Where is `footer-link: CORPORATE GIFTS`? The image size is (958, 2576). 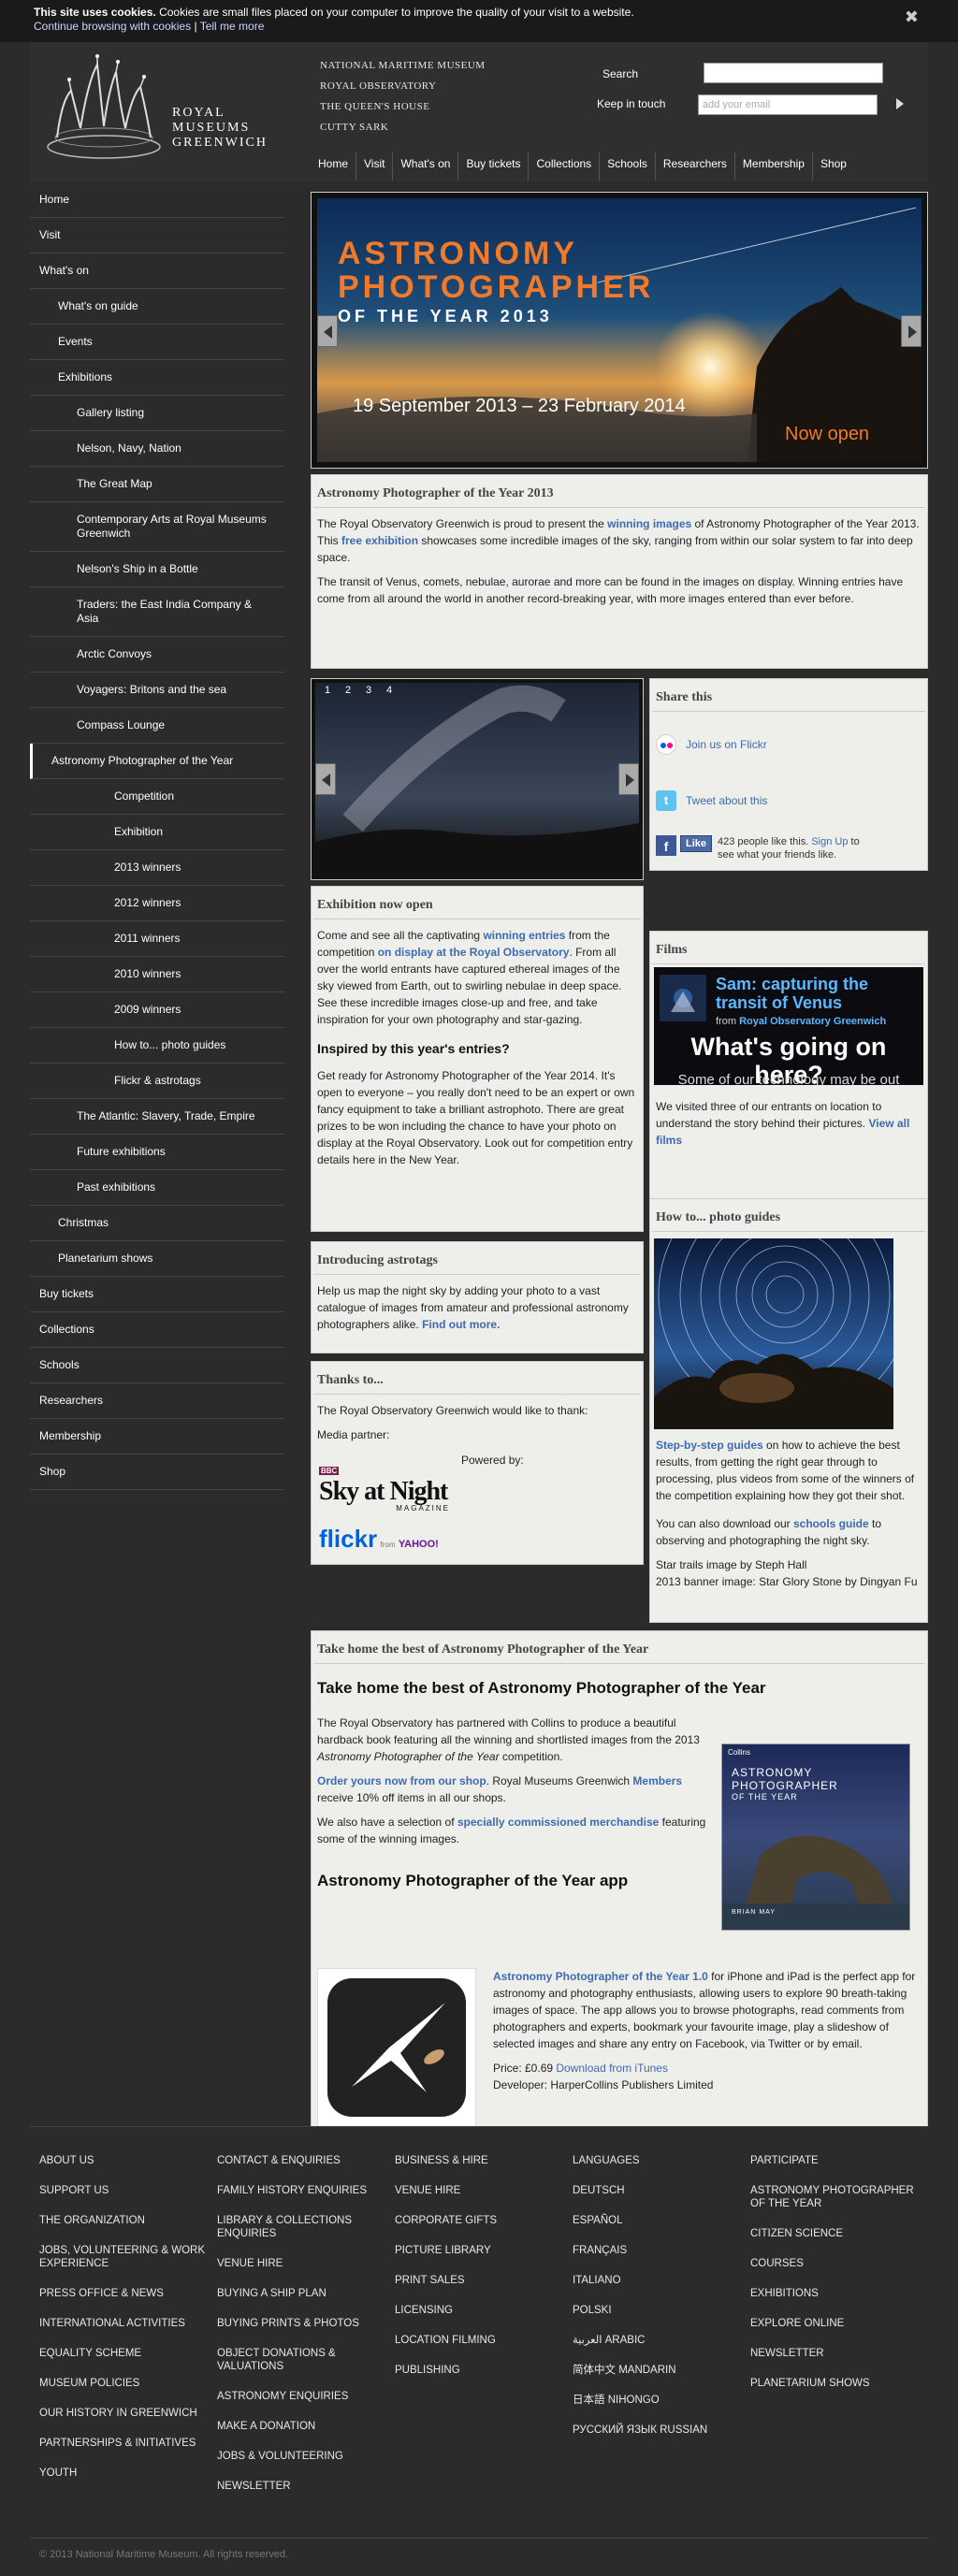
footer-link: CORPORATE GIFTS is located at coordinates (479, 2220).